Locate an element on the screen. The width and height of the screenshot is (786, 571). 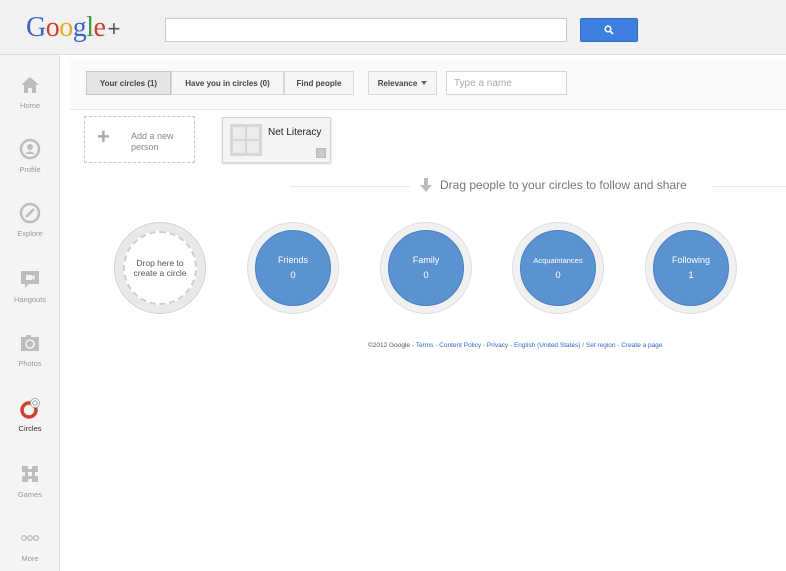
top-bar: Google+ is located at coordinates (393, 27).